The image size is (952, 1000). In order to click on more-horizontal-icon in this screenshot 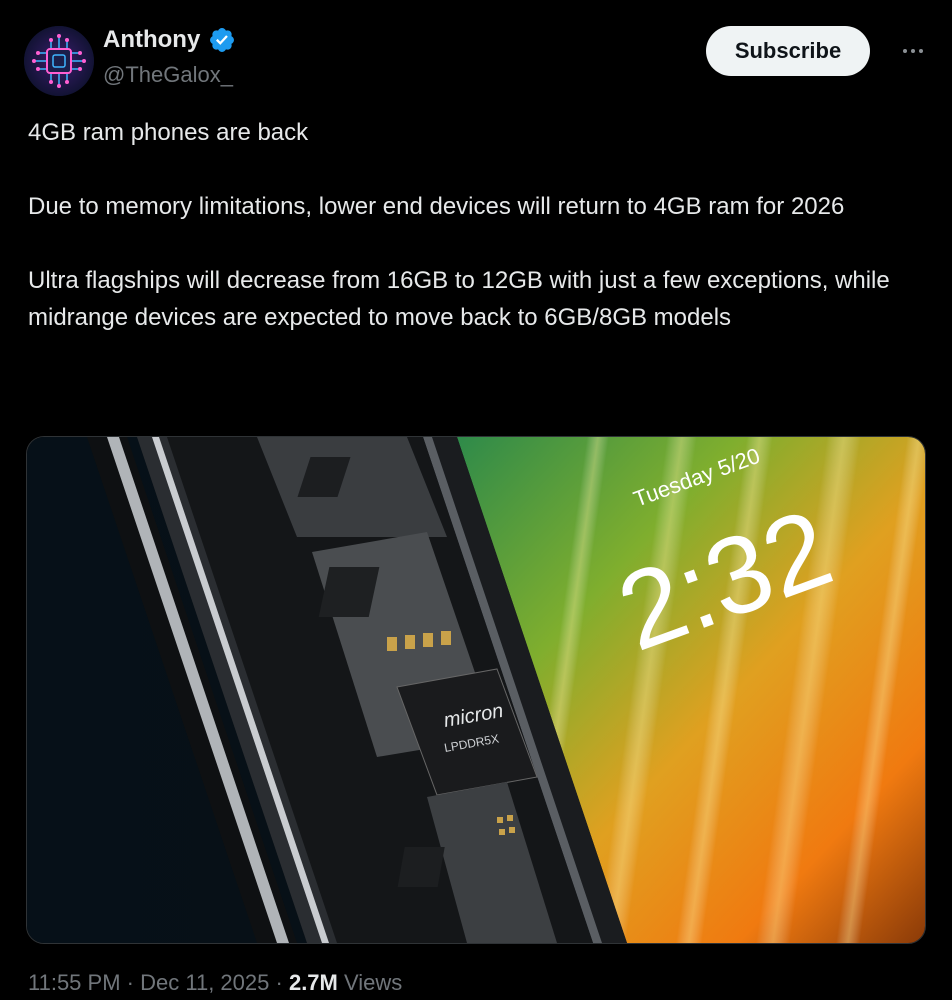, I will do `click(913, 51)`.